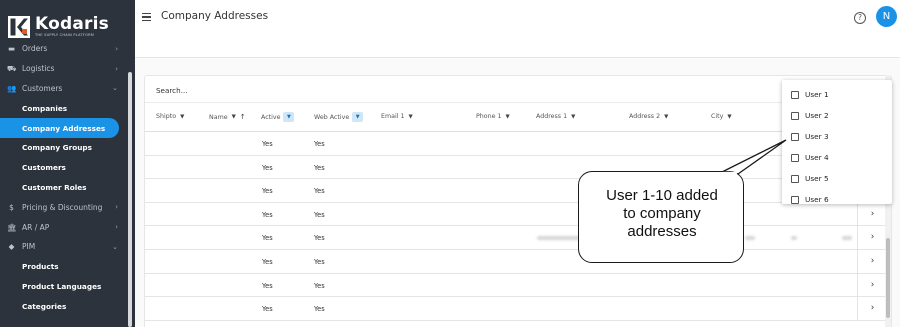  Describe the element at coordinates (36, 227) in the screenshot. I see `sidebar-item-label: AR / AP` at that location.